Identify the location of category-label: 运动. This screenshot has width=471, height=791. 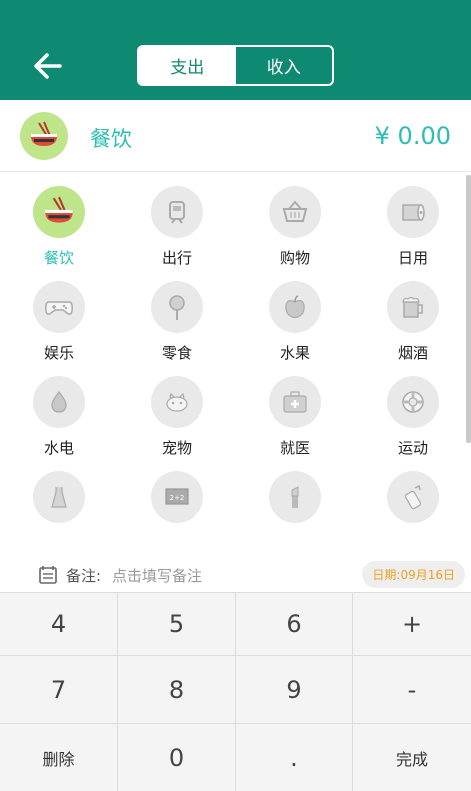
(412, 448).